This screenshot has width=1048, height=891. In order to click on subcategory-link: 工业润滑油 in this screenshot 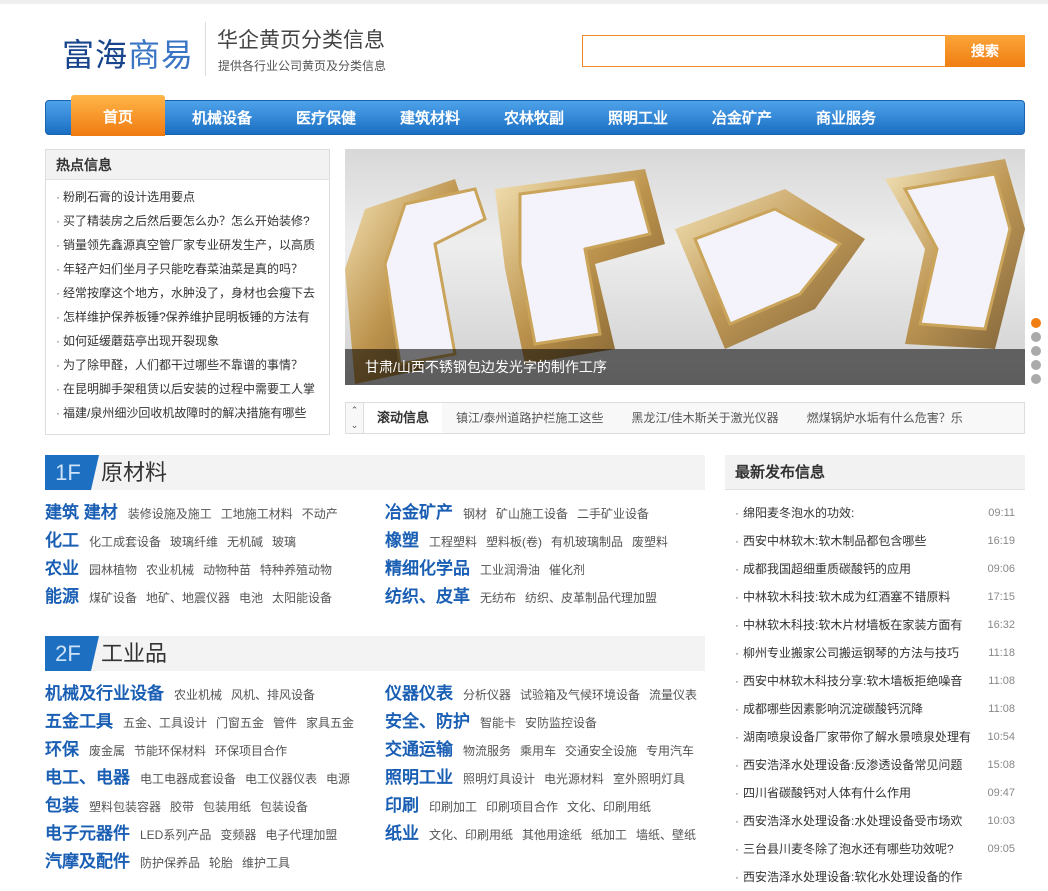, I will do `click(510, 570)`.